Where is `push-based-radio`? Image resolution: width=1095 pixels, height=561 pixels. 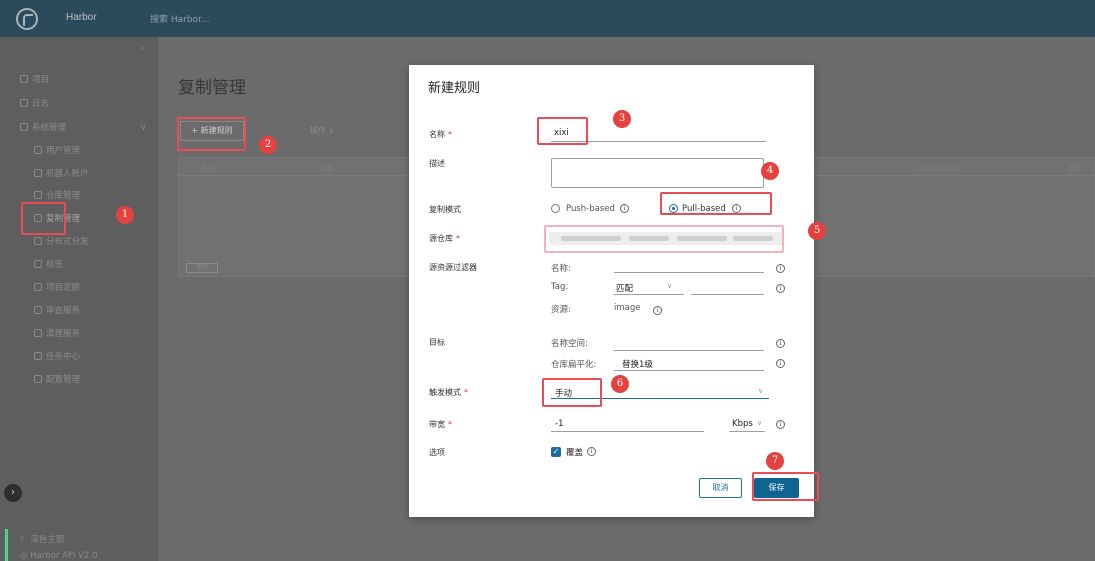
push-based-radio is located at coordinates (555, 208).